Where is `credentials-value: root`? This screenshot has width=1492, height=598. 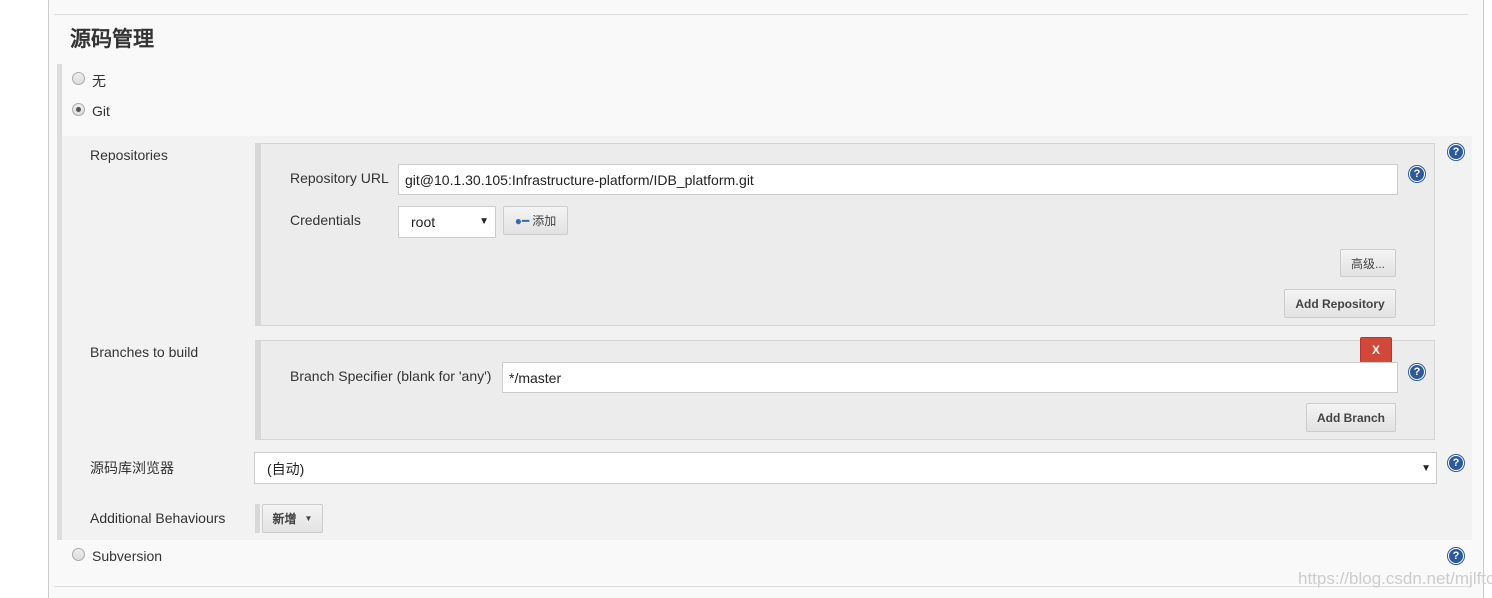 credentials-value: root is located at coordinates (423, 222).